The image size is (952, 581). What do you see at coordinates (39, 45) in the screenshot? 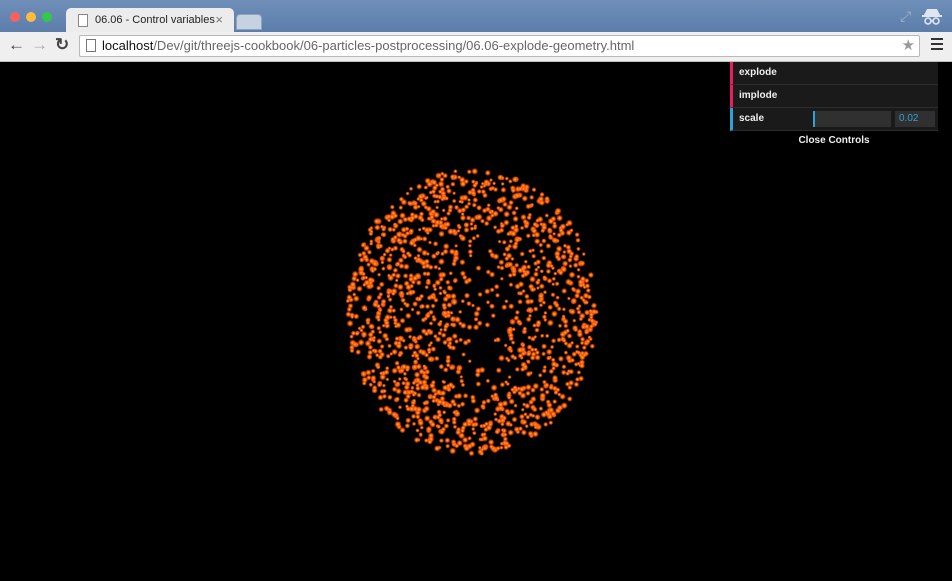
I see `forward-icon: →` at bounding box center [39, 45].